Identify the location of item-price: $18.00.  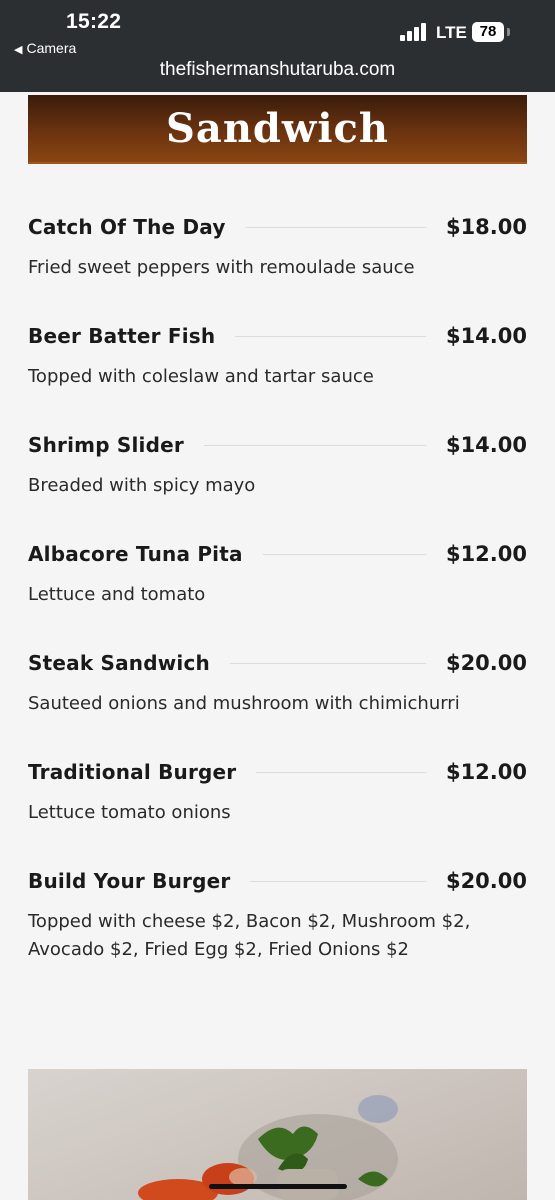
(486, 227).